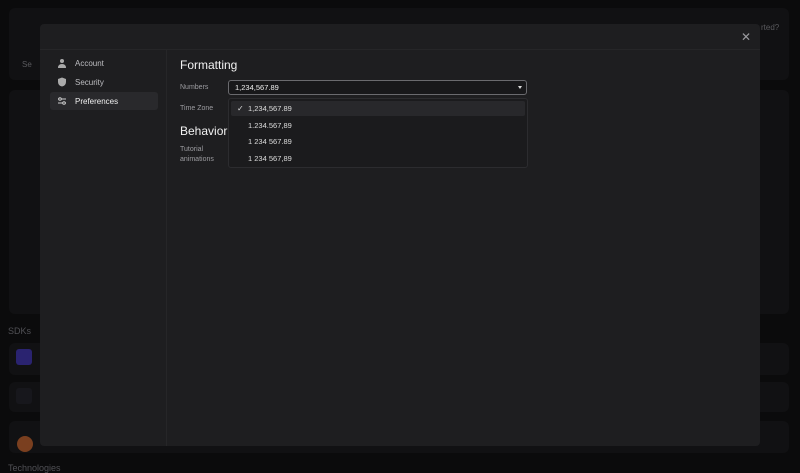 This screenshot has height=473, width=800. What do you see at coordinates (27, 64) in the screenshot?
I see `background-search: Se` at bounding box center [27, 64].